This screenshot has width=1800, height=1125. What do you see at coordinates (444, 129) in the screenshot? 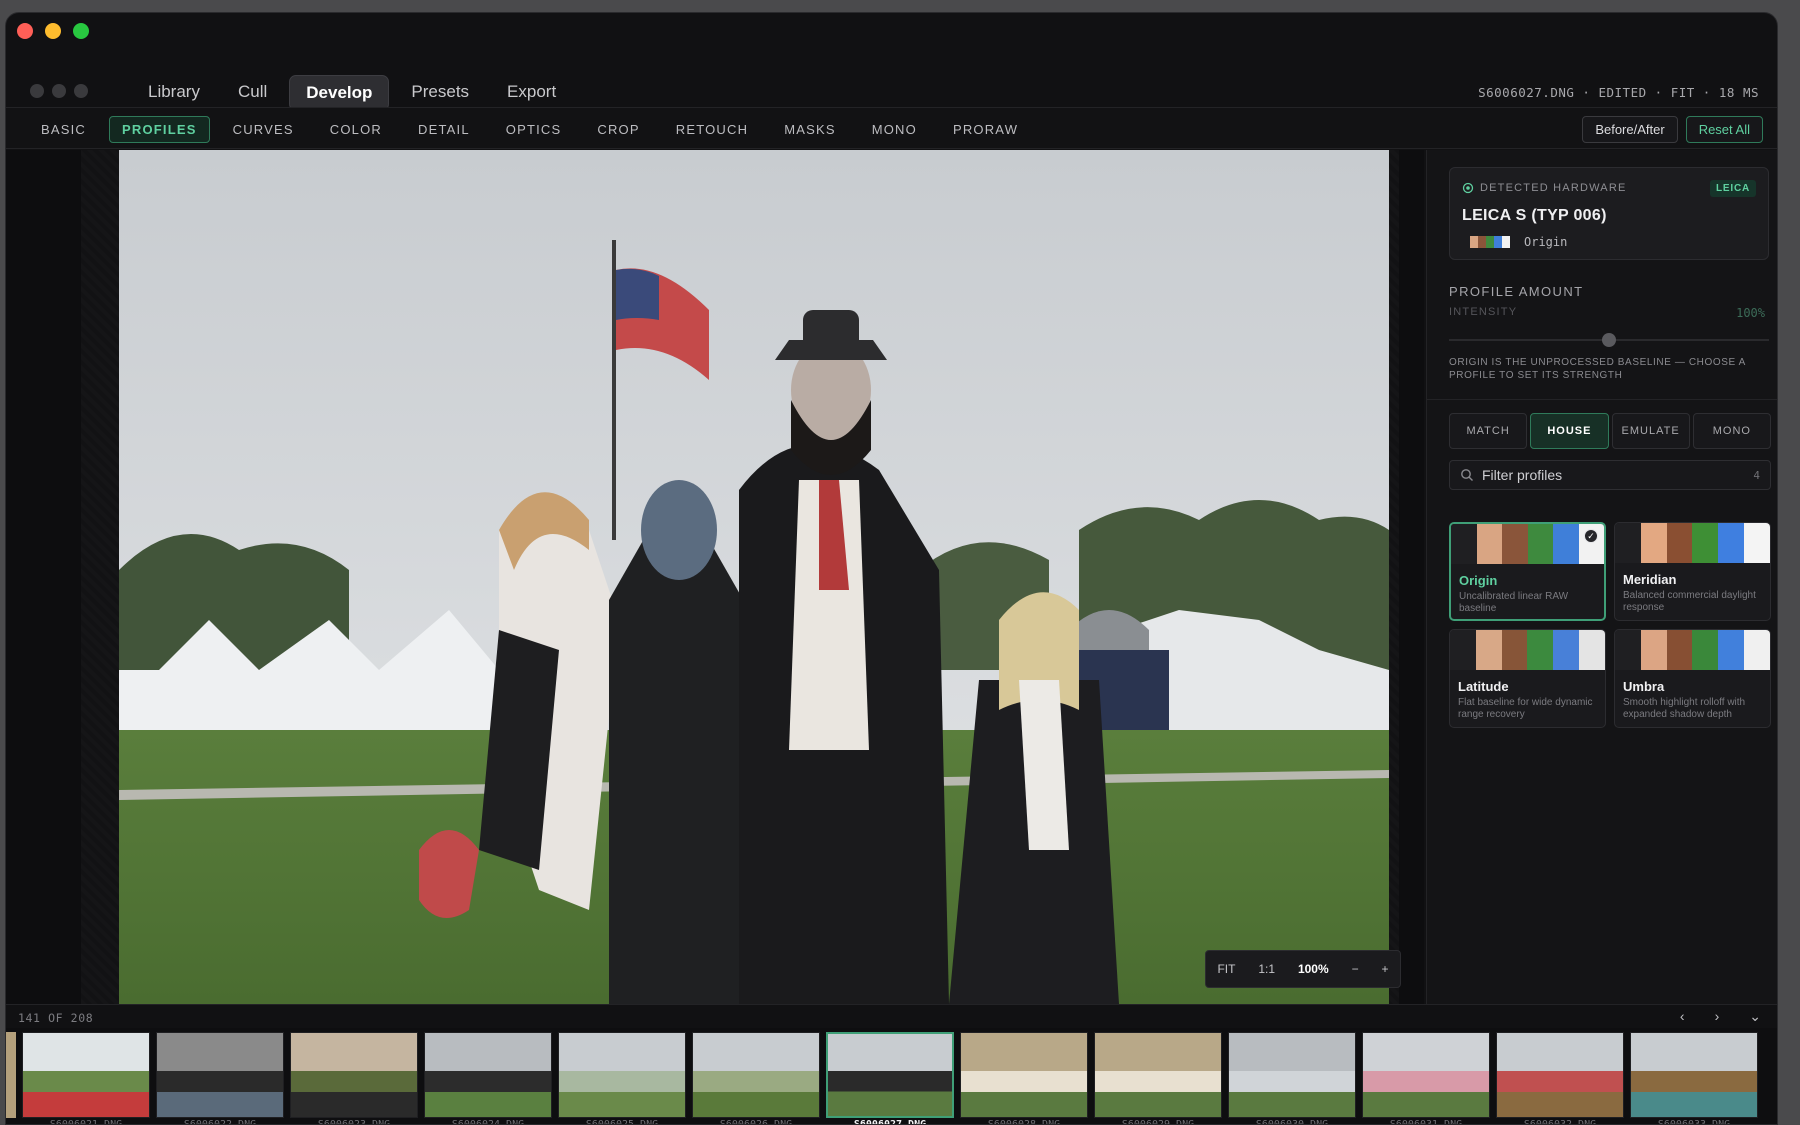
I see `subtab-detail: DETAIL` at bounding box center [444, 129].